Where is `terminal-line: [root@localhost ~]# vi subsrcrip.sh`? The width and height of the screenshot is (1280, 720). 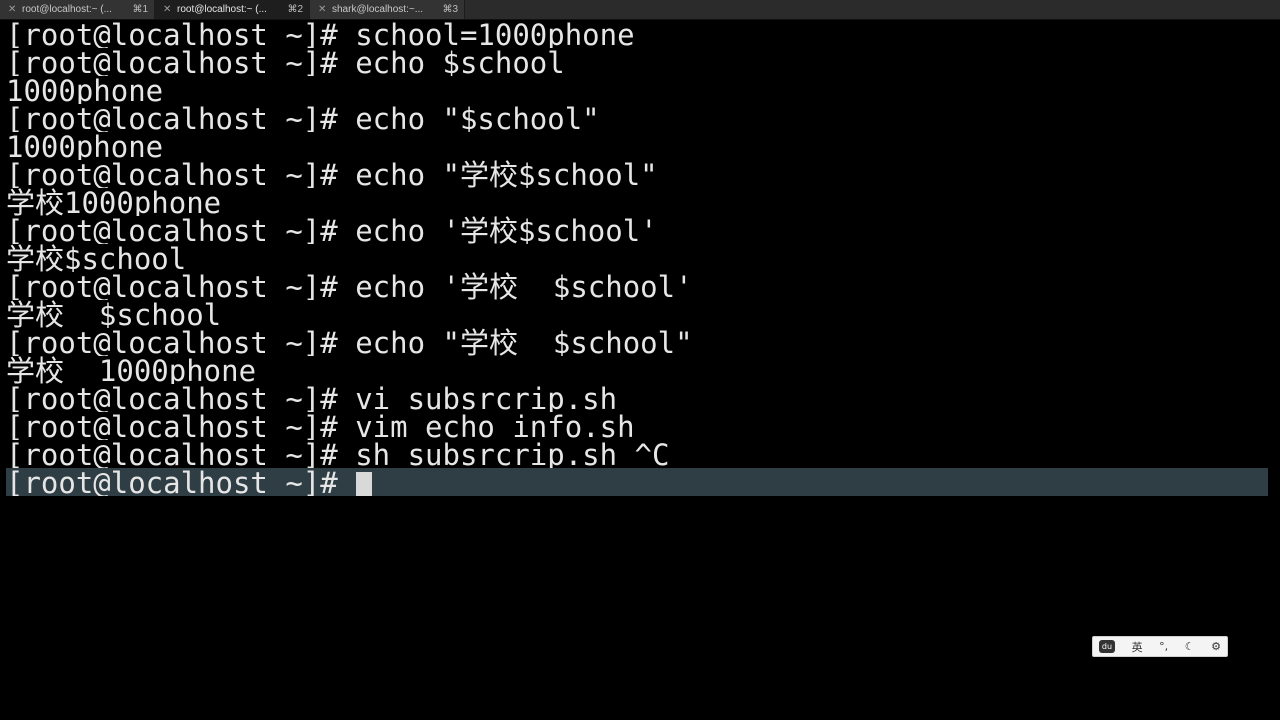
terminal-line: [root@localhost ~]# vi subsrcrip.sh is located at coordinates (312, 398).